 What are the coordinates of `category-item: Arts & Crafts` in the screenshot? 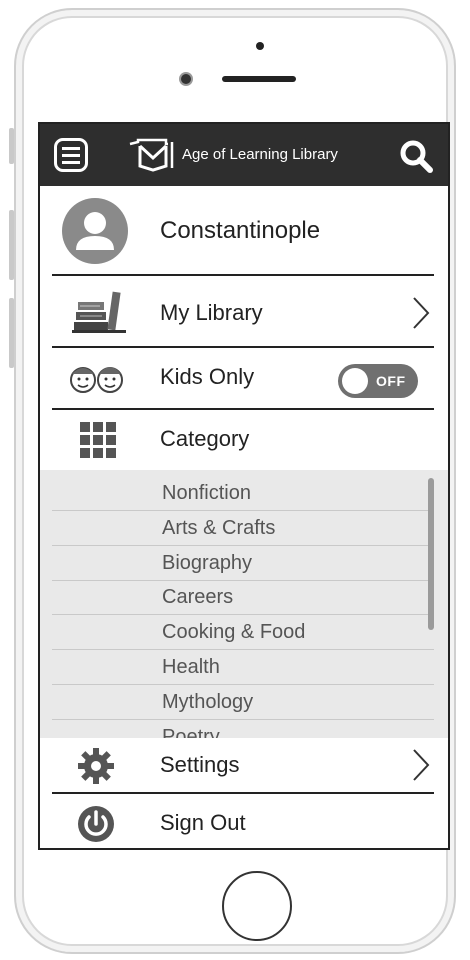 It's located at (243, 528).